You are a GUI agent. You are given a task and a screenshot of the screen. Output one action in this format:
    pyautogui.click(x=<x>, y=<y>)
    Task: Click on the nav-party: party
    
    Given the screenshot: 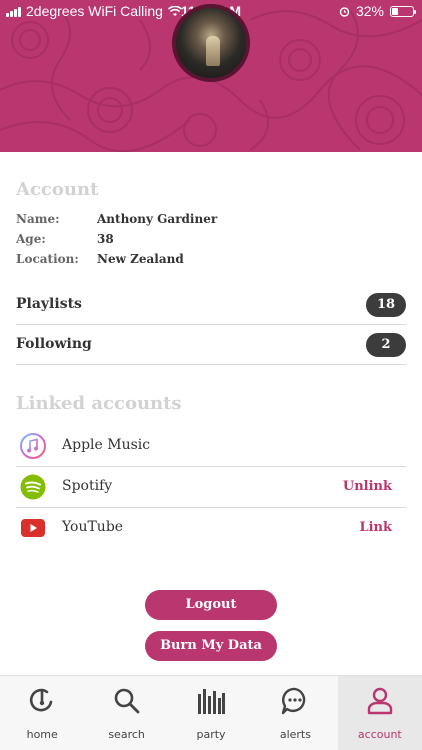 What is the action you would take?
    pyautogui.click(x=211, y=713)
    